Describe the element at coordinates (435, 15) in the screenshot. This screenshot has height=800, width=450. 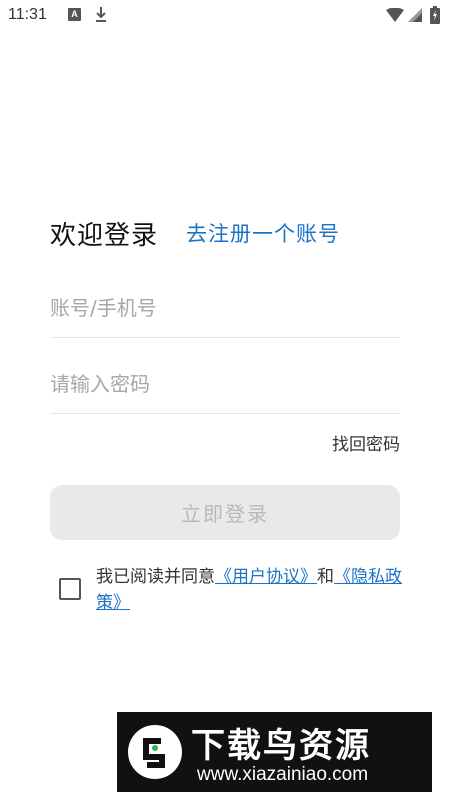
I see `battery-icon` at that location.